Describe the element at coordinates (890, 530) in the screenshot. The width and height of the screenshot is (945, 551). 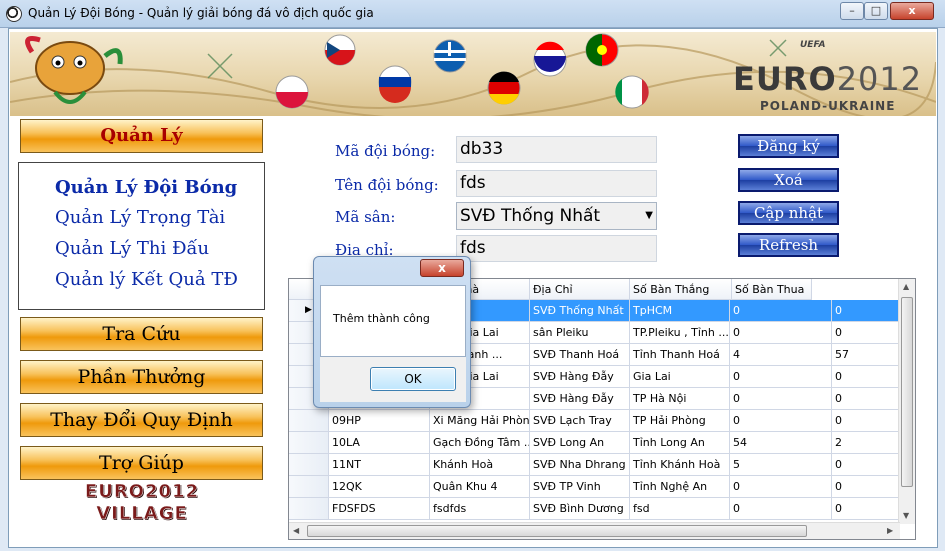
I see `scroll-right-icon: ▶` at that location.